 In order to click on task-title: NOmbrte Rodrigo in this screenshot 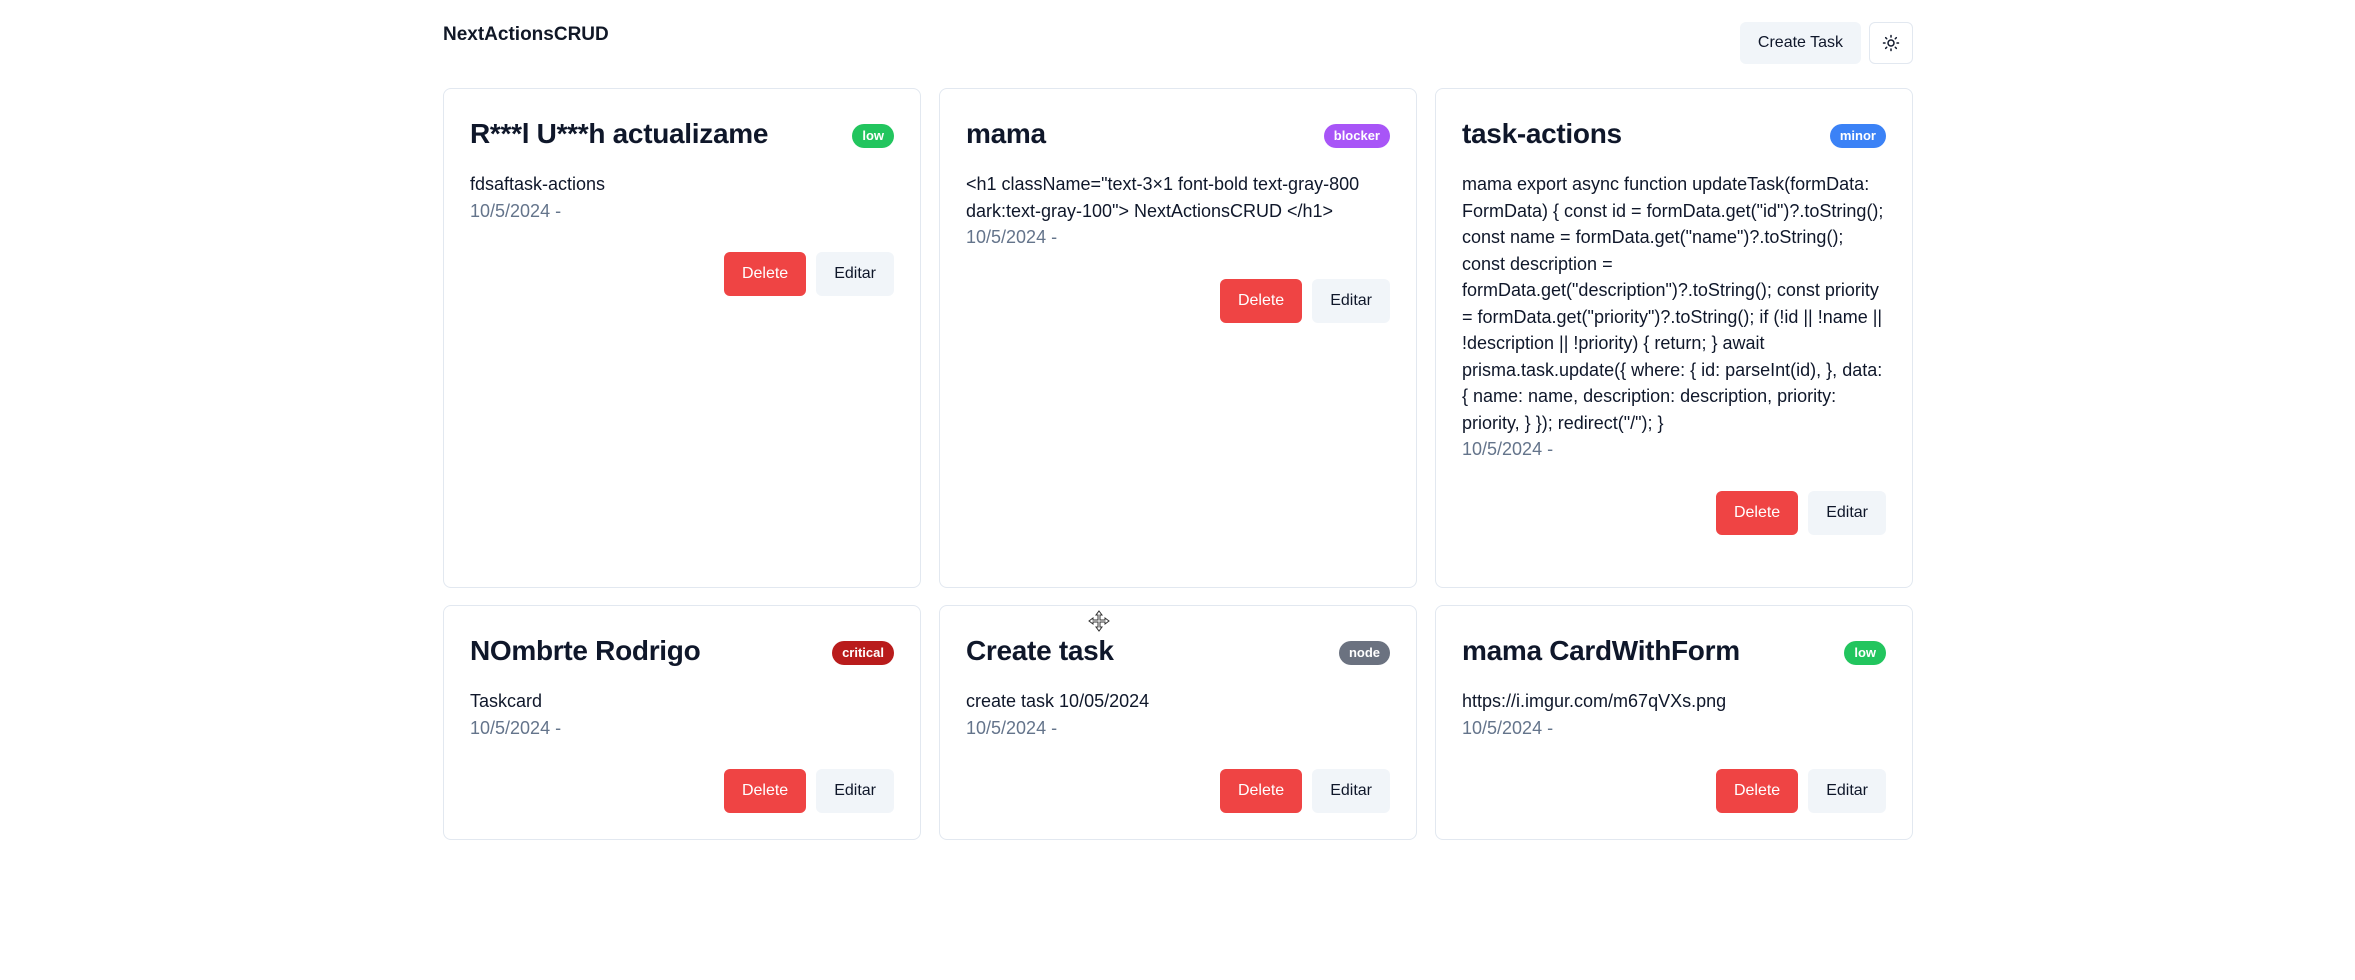, I will do `click(585, 650)`.